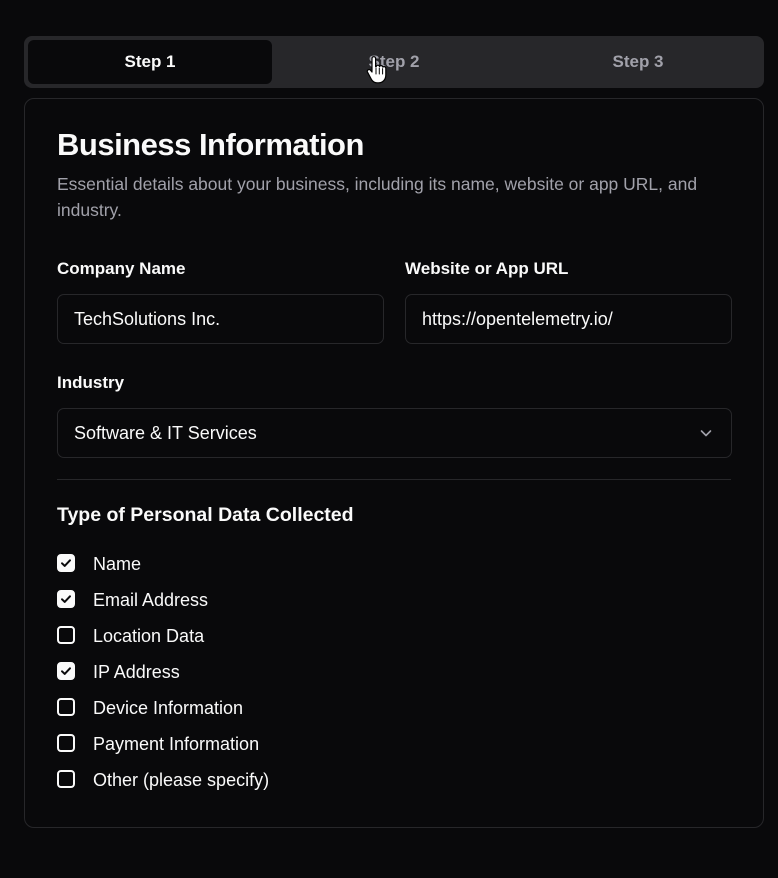 This screenshot has height=878, width=778. I want to click on hand-pointer-icon, so click(376, 70).